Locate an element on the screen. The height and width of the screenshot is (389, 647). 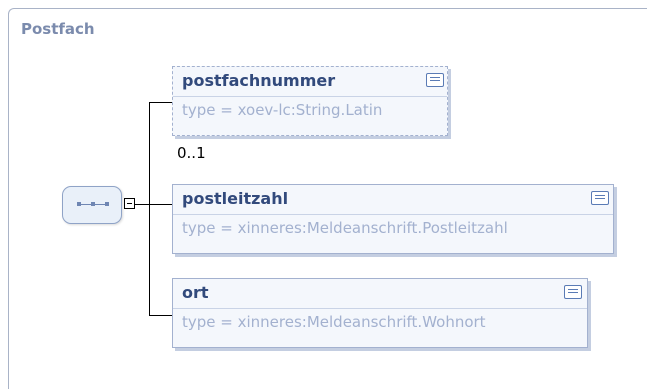
sequence-compositor is located at coordinates (92, 205).